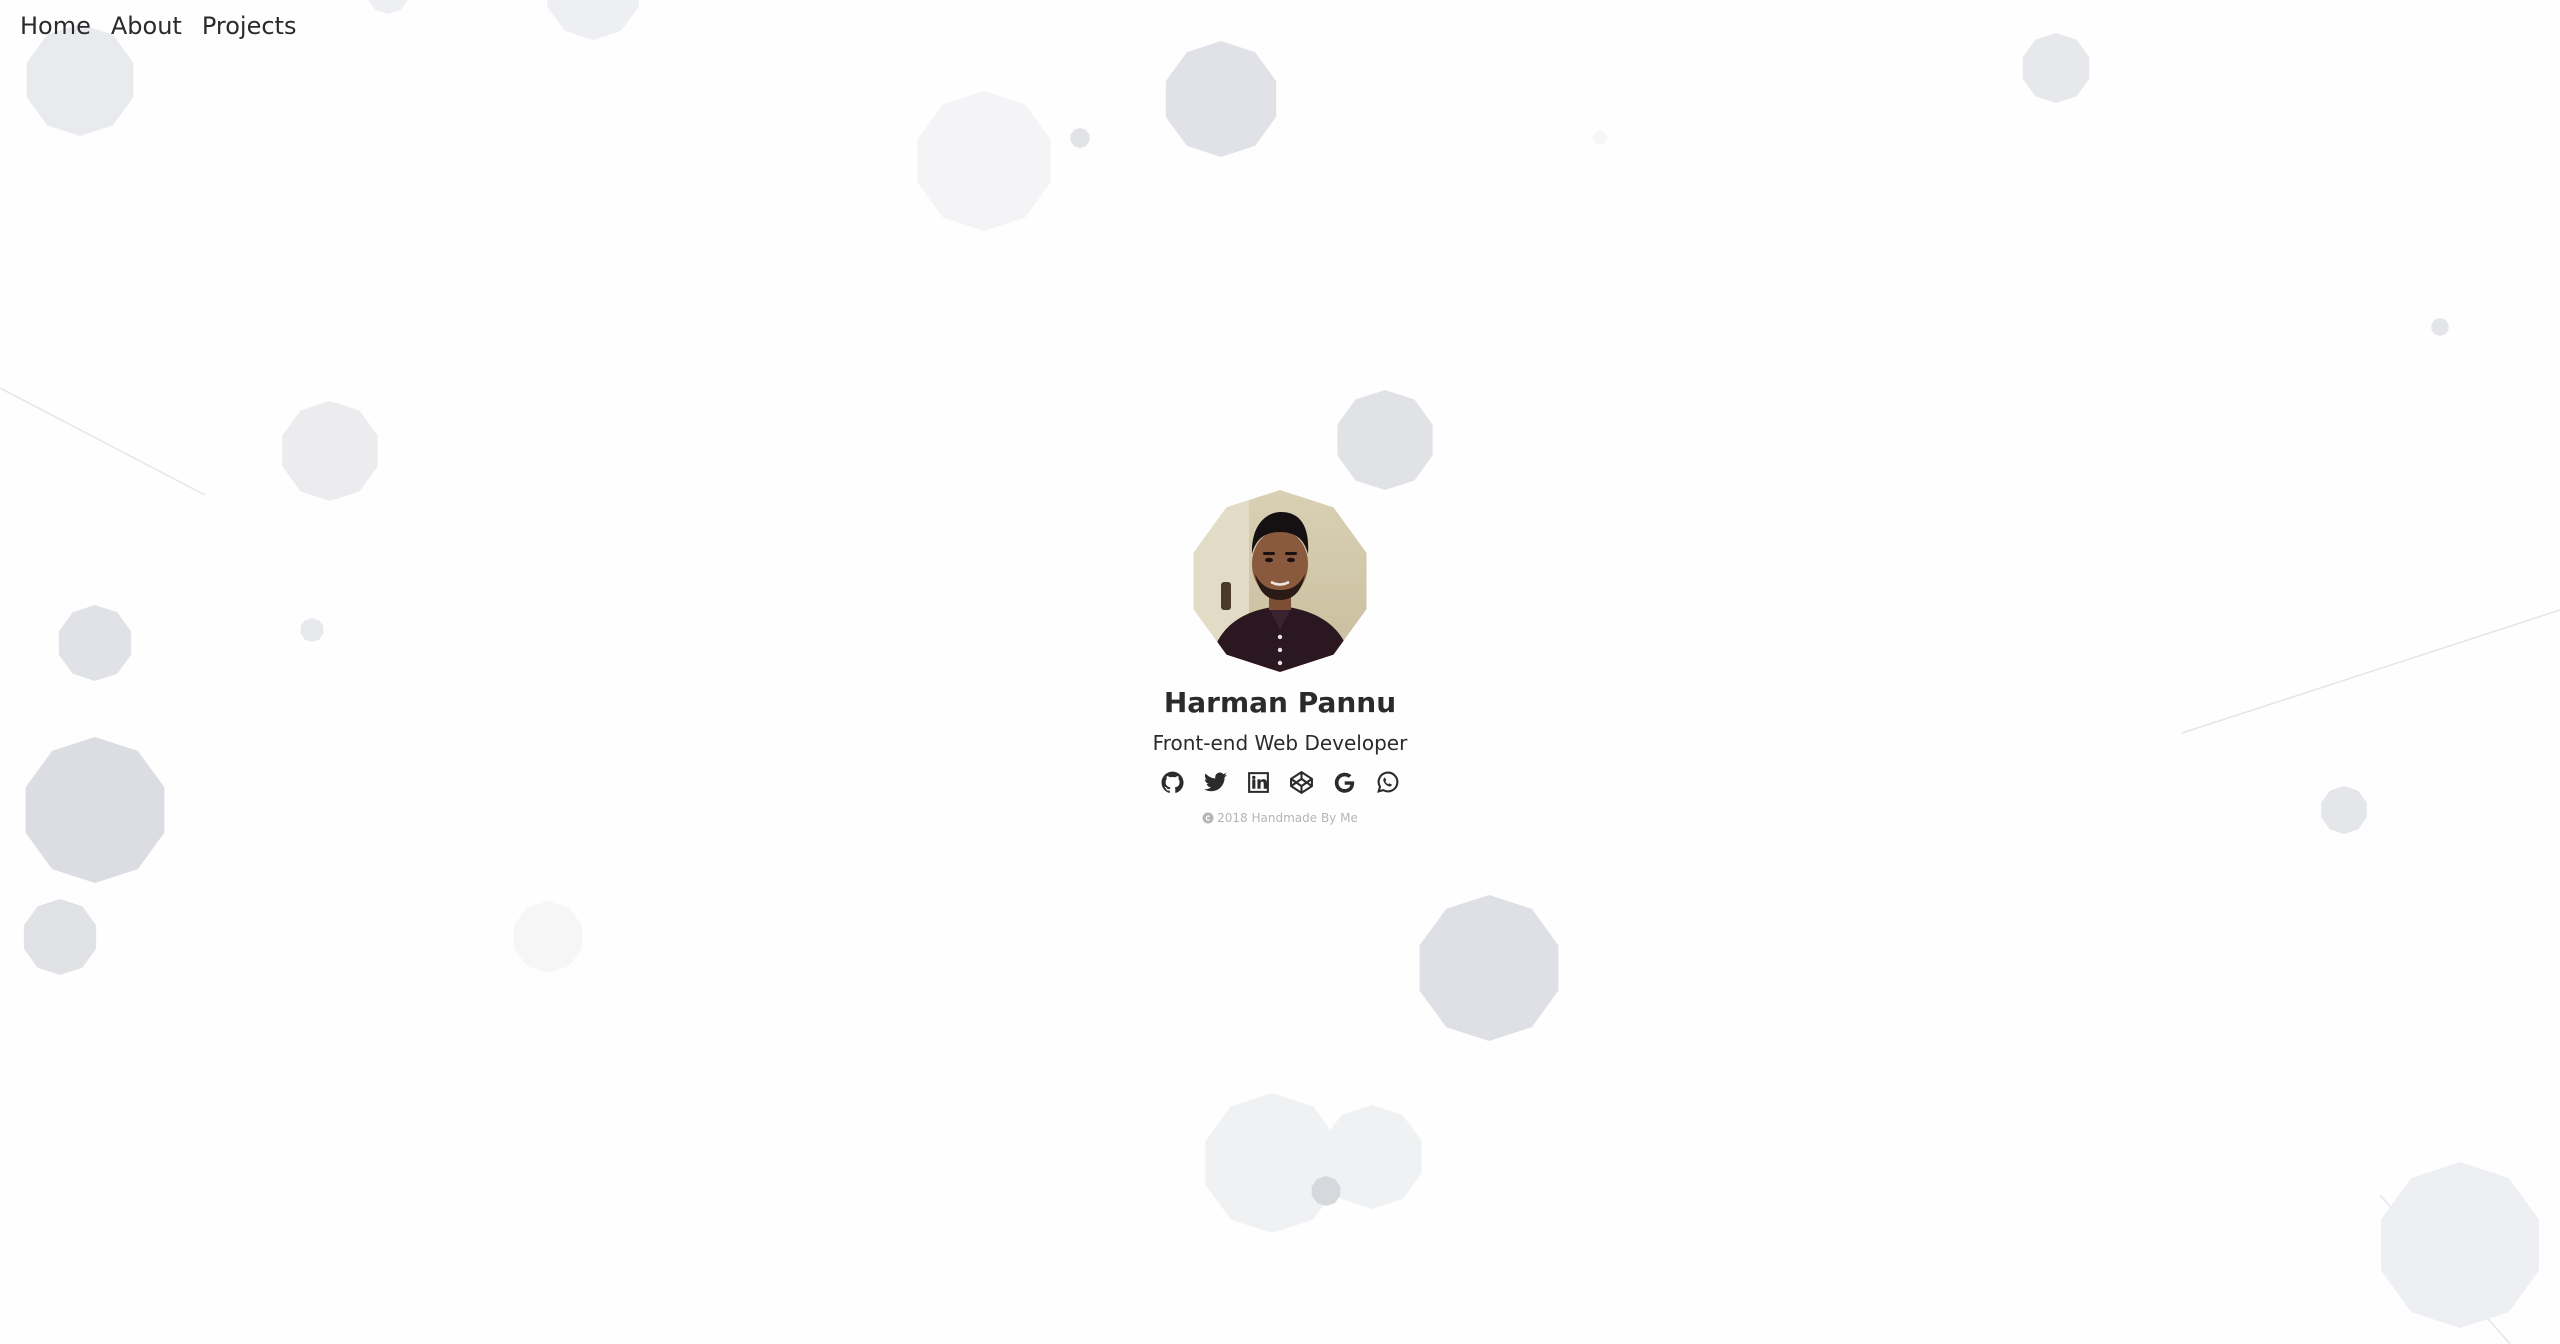 This screenshot has height=1344, width=2560. What do you see at coordinates (1301, 782) in the screenshot?
I see `codepen-icon` at bounding box center [1301, 782].